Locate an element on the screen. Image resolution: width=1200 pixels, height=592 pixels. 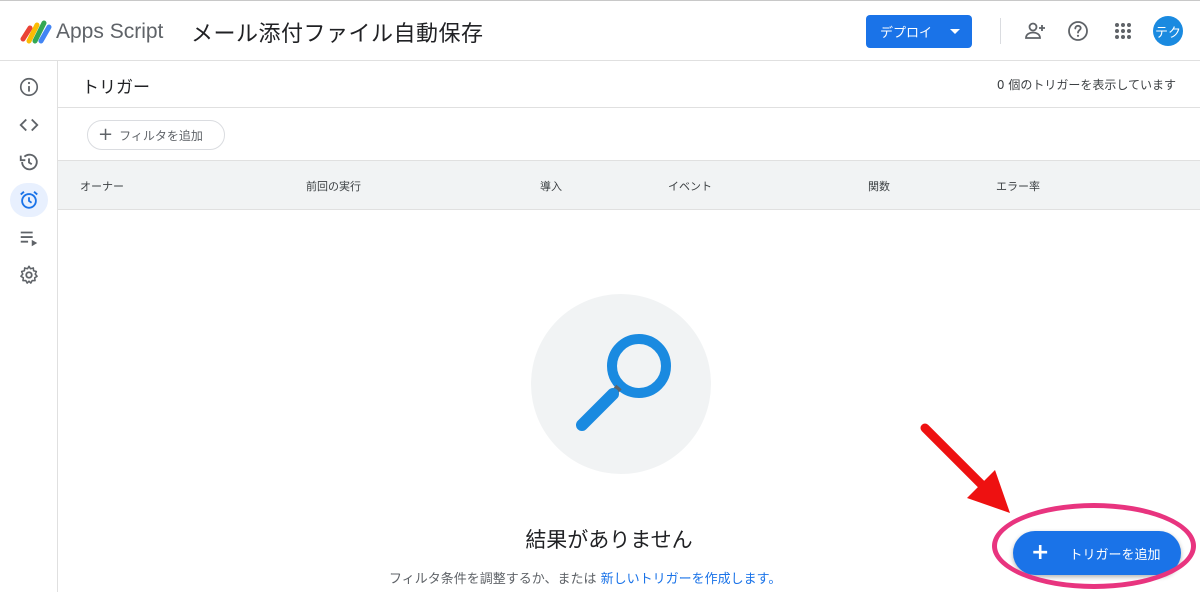
gear-icon is located at coordinates (29, 274).